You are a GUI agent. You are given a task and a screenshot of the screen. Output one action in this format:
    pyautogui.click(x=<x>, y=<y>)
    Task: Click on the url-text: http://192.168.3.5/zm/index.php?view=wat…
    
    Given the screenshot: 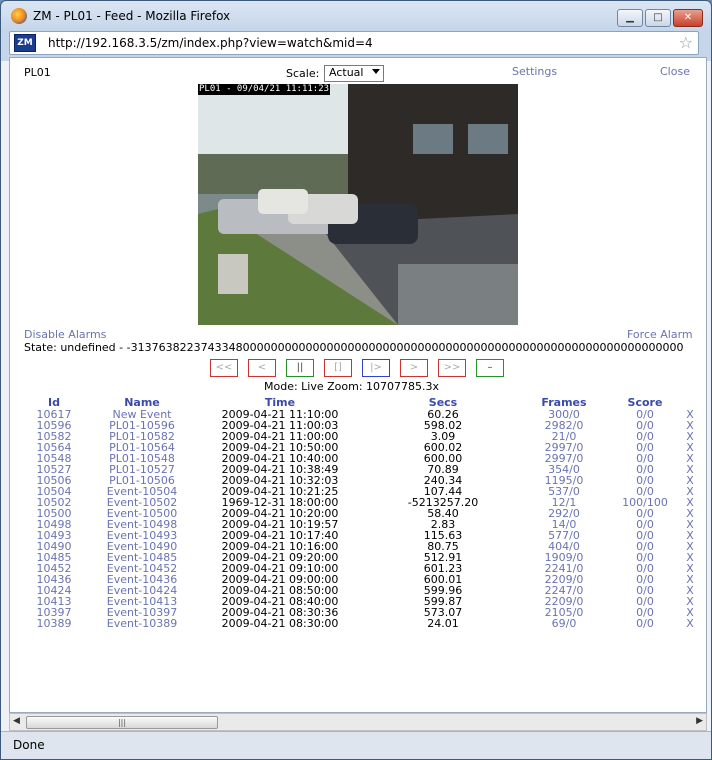 What is the action you would take?
    pyautogui.click(x=210, y=43)
    